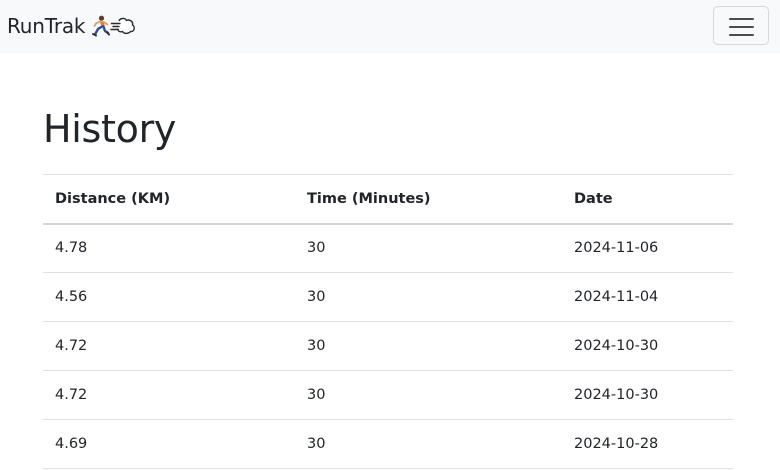 Image resolution: width=780 pixels, height=470 pixels. I want to click on hamburger-menu-icon, so click(741, 26).